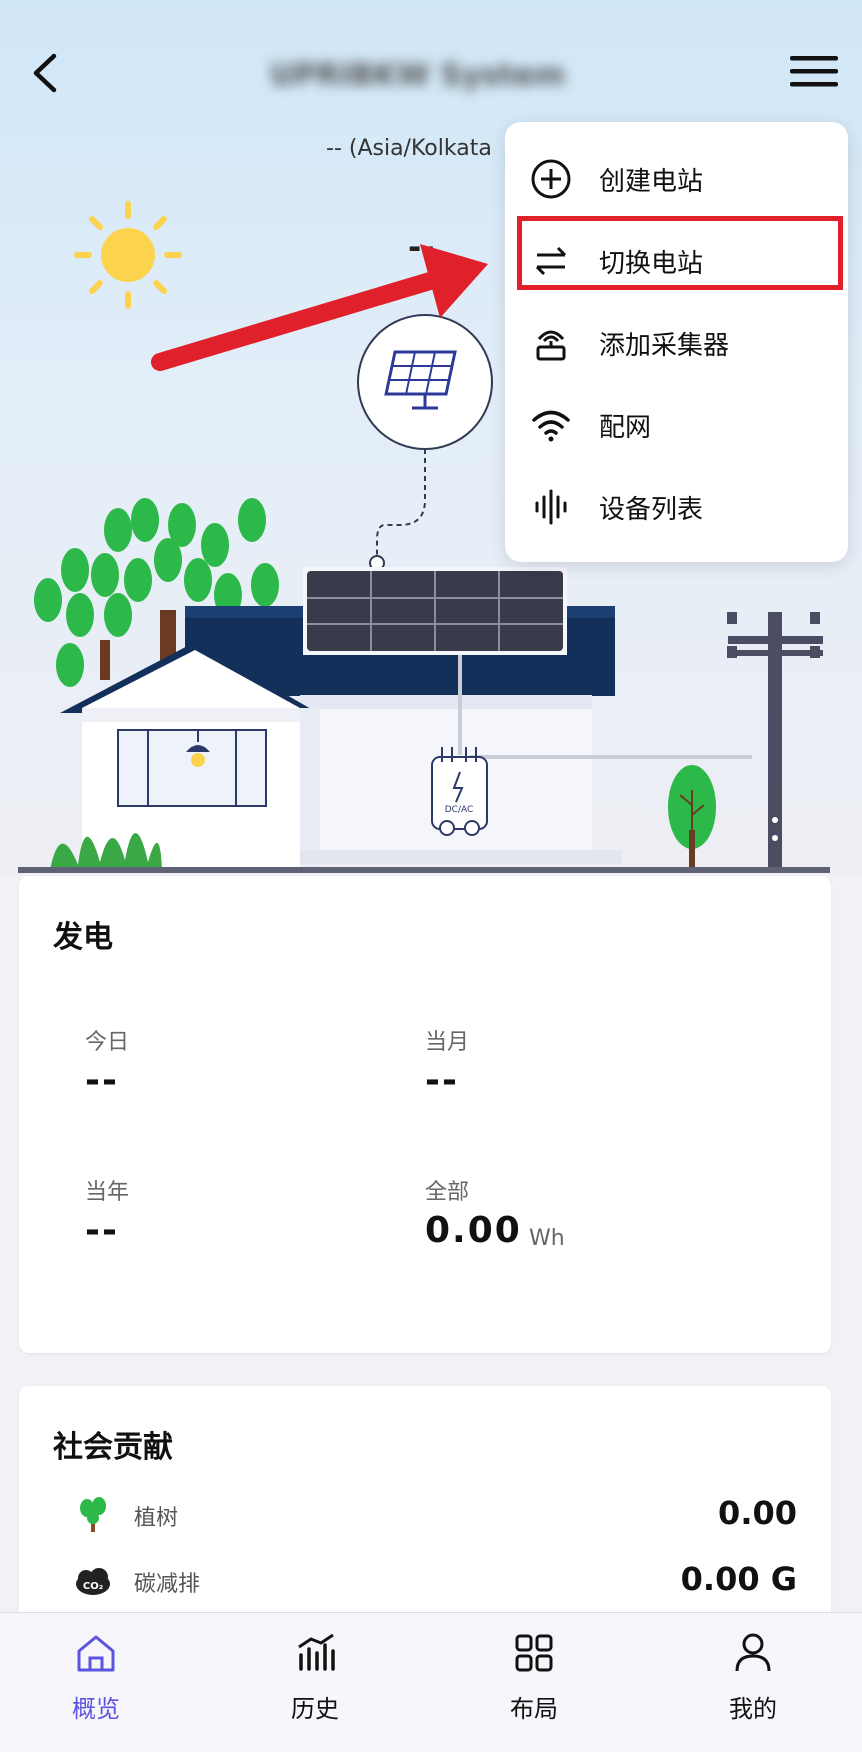 The image size is (862, 1752). What do you see at coordinates (551, 343) in the screenshot?
I see `router-icon` at bounding box center [551, 343].